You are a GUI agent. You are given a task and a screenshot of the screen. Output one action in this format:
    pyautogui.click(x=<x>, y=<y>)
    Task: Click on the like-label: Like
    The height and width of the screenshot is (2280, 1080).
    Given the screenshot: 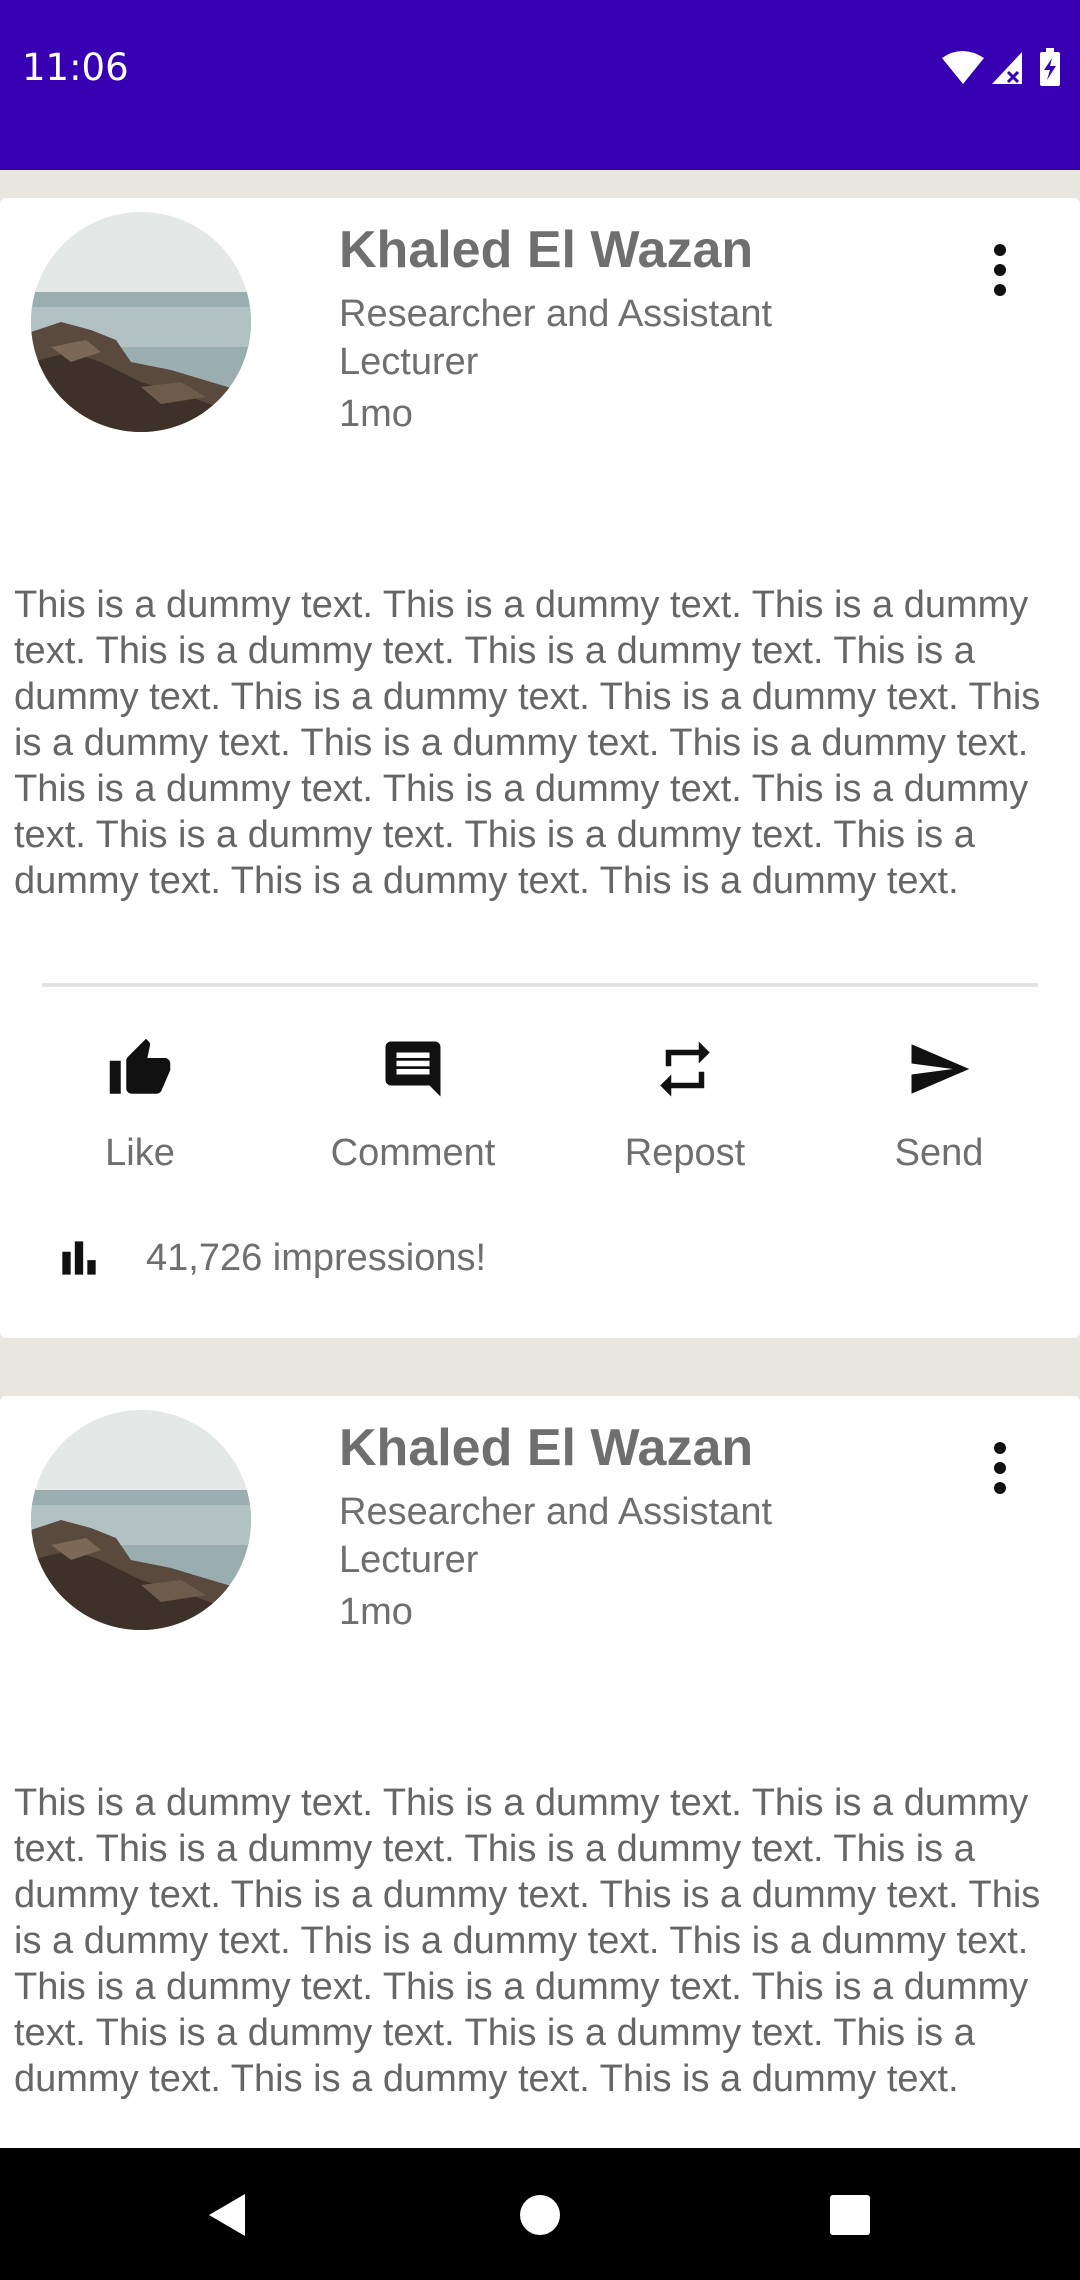 What is the action you would take?
    pyautogui.click(x=140, y=1153)
    